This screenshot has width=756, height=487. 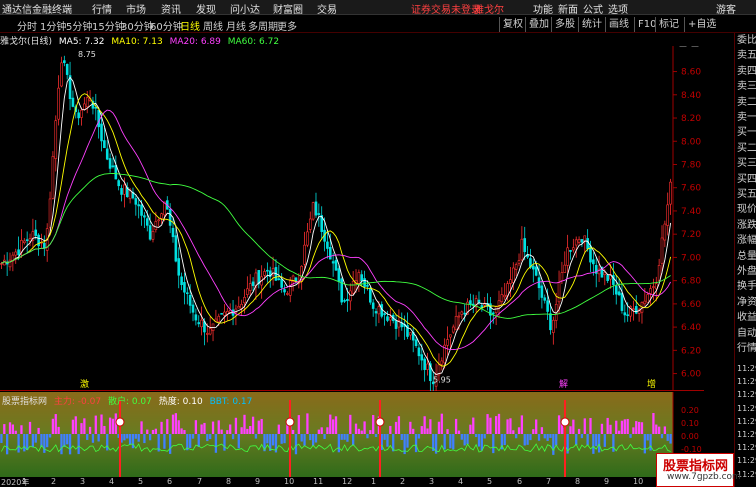 What do you see at coordinates (137, 25) in the screenshot?
I see `period-30min: 30分钟` at bounding box center [137, 25].